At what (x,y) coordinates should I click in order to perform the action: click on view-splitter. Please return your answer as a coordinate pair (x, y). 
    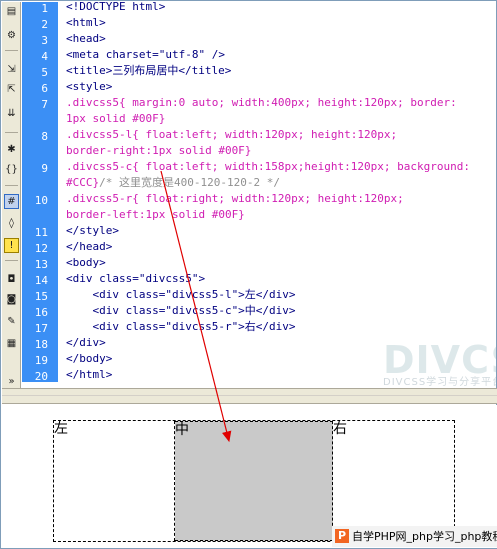
    Looking at the image, I should click on (249, 396).